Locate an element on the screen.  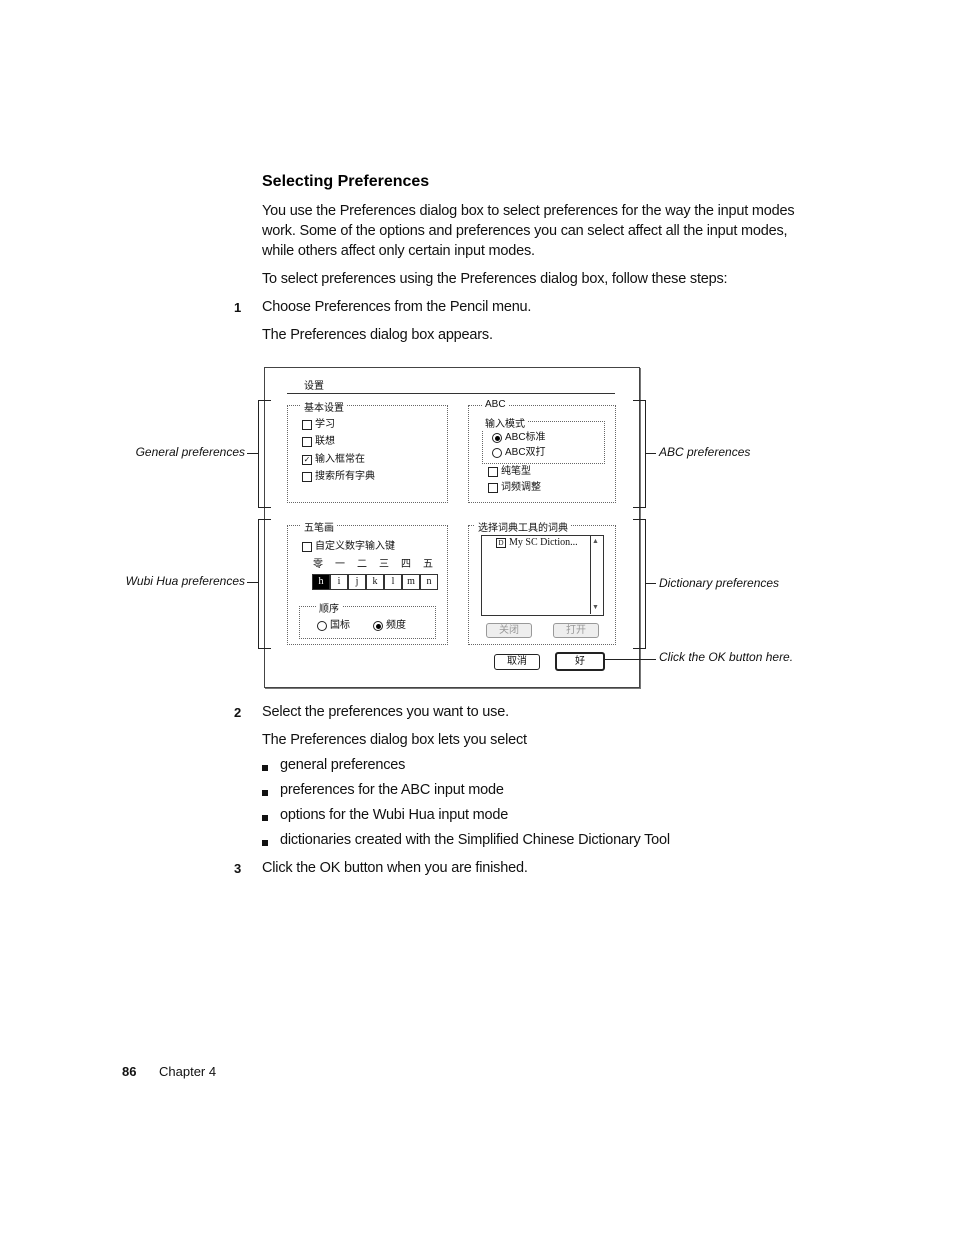
step-1-text: Choose Preferences from the Pencil menu. is located at coordinates (397, 307).